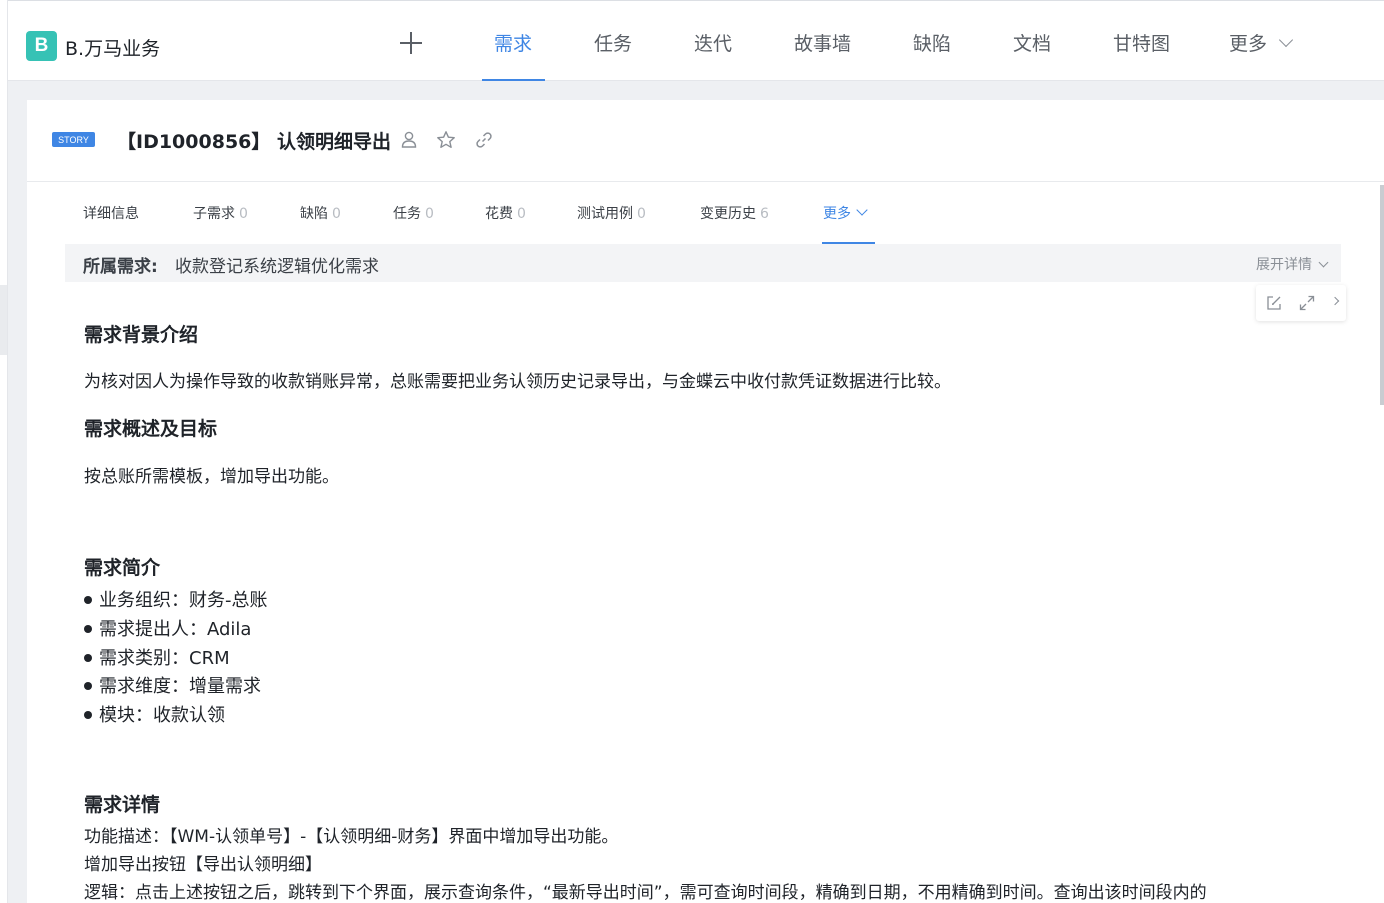 The image size is (1384, 903). What do you see at coordinates (728, 214) in the screenshot?
I see `subtab-label: 变更历史` at bounding box center [728, 214].